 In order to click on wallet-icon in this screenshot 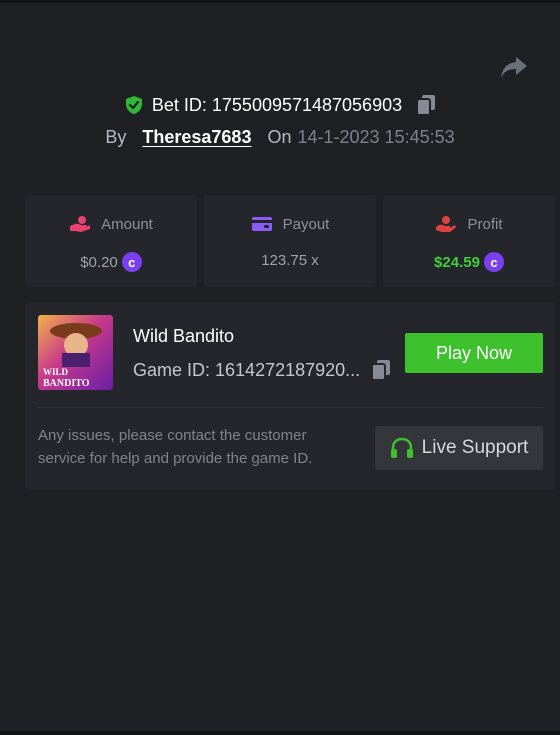, I will do `click(262, 224)`.